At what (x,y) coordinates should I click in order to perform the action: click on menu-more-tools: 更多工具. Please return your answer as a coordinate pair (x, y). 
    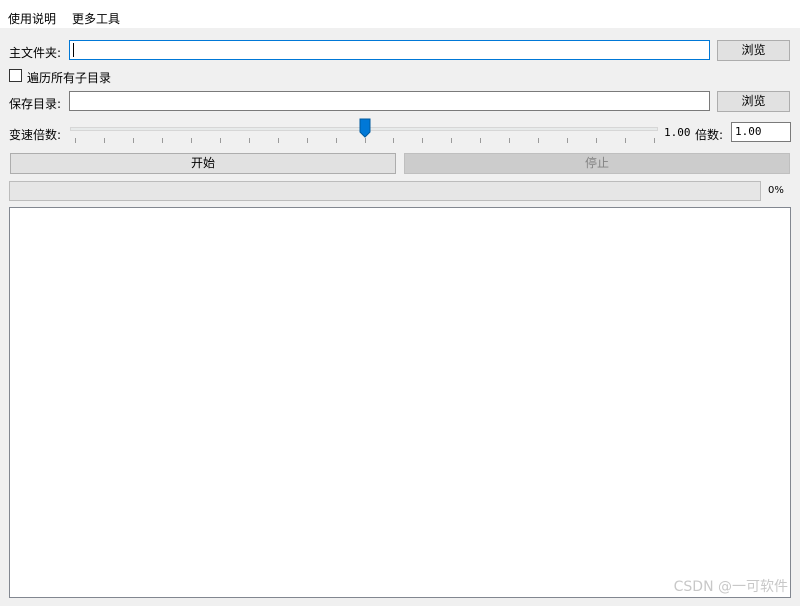
    Looking at the image, I should click on (96, 18).